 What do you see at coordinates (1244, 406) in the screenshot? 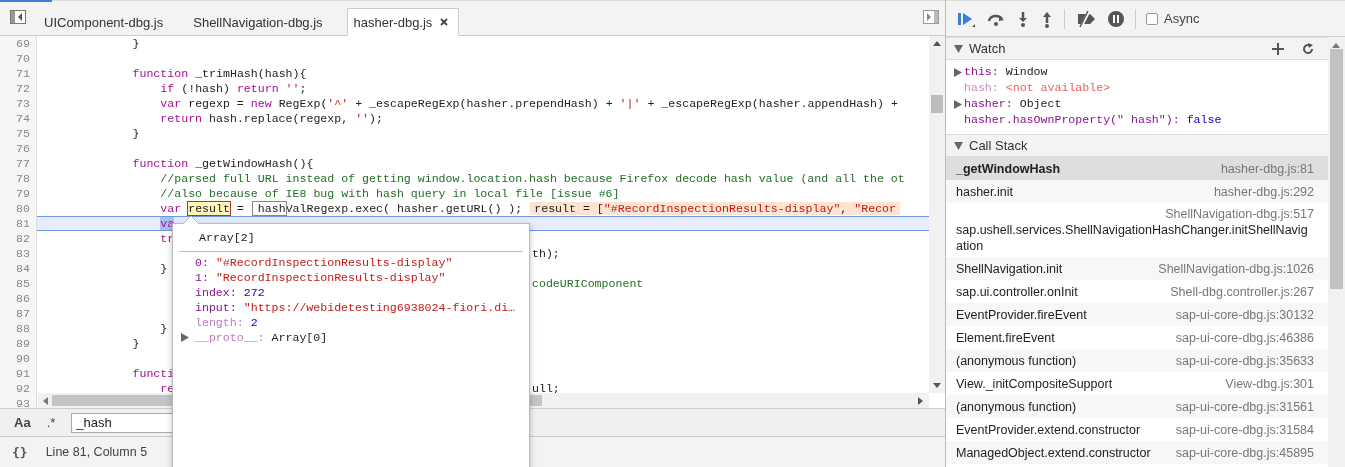
I see `frame-location: sap-ui-core-dbg.js:31561` at bounding box center [1244, 406].